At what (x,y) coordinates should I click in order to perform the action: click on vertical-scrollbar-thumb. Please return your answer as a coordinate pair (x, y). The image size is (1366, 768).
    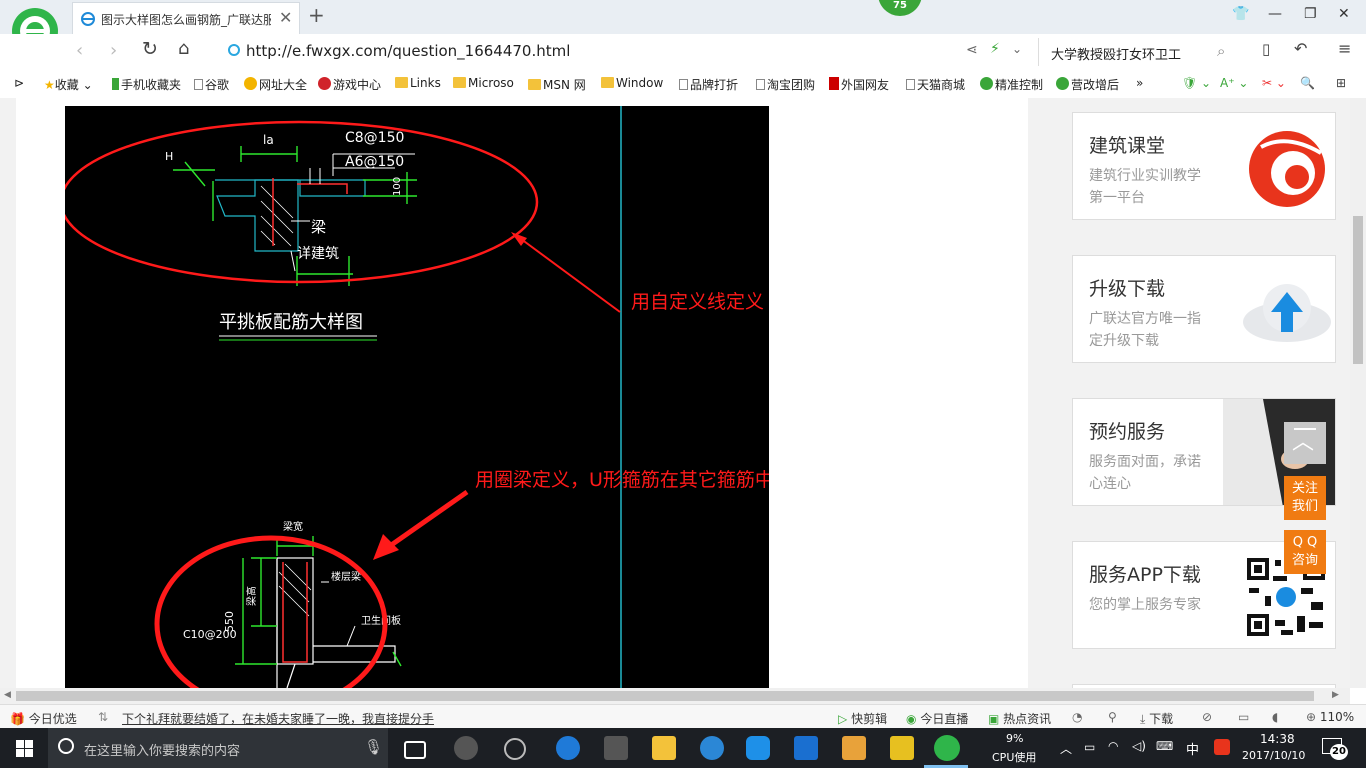
    Looking at the image, I should click on (1358, 290).